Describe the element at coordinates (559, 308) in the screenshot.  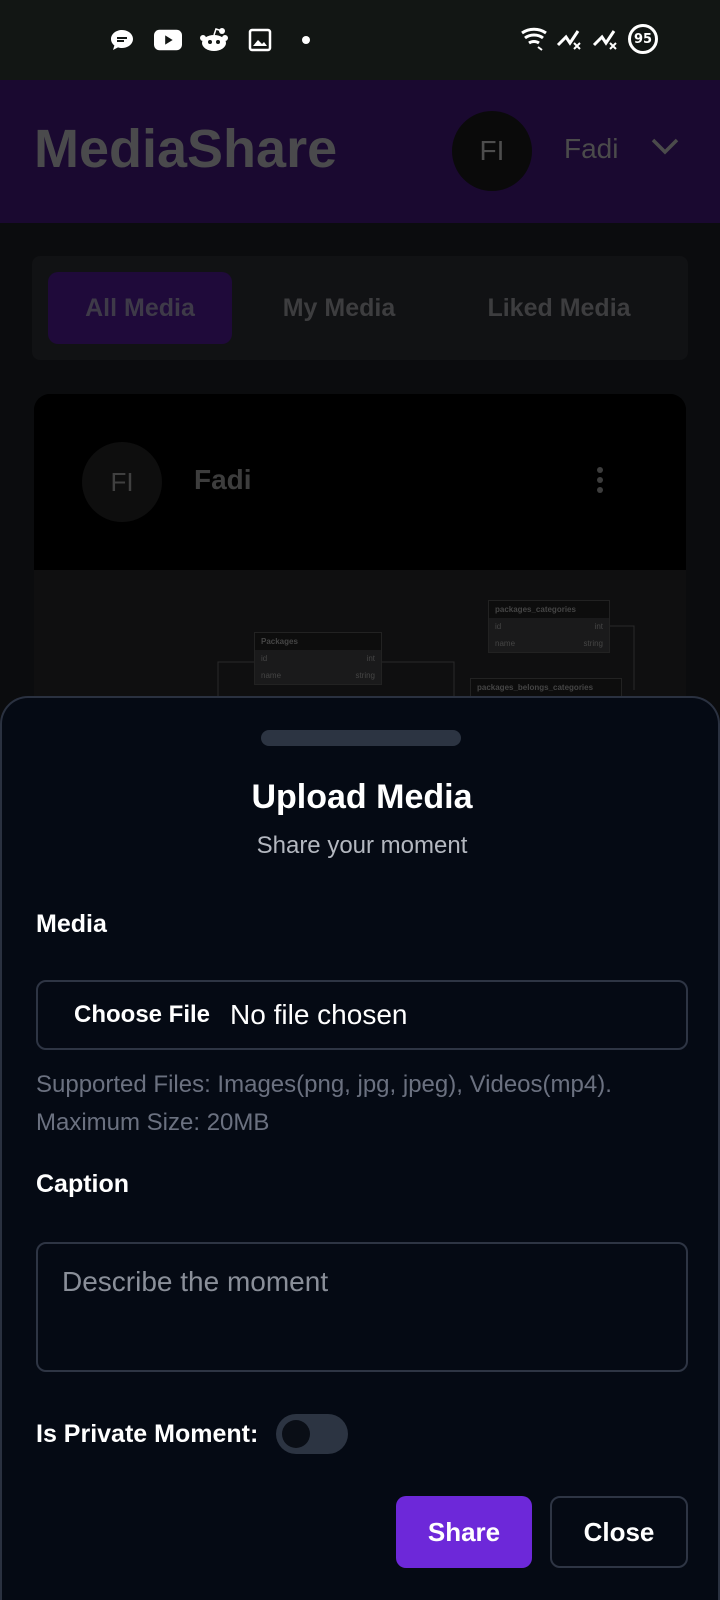
I see `tab-liked-media: Liked Media` at that location.